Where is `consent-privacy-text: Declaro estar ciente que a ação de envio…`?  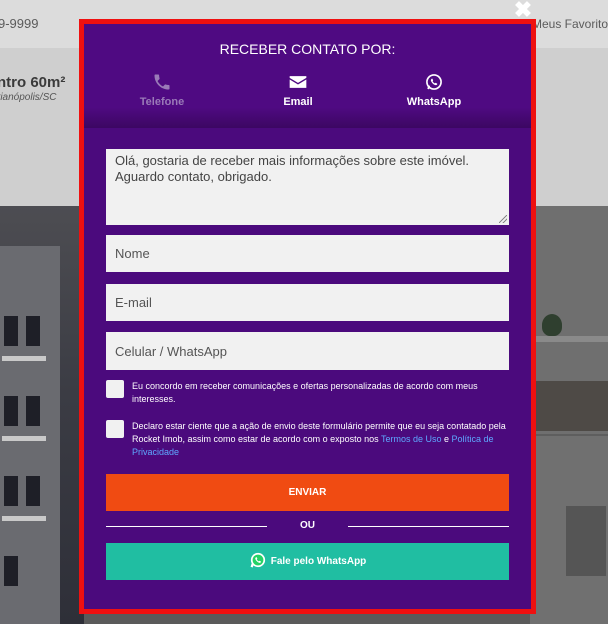 consent-privacy-text: Declaro estar ciente que a ação de envio… is located at coordinates (322, 439).